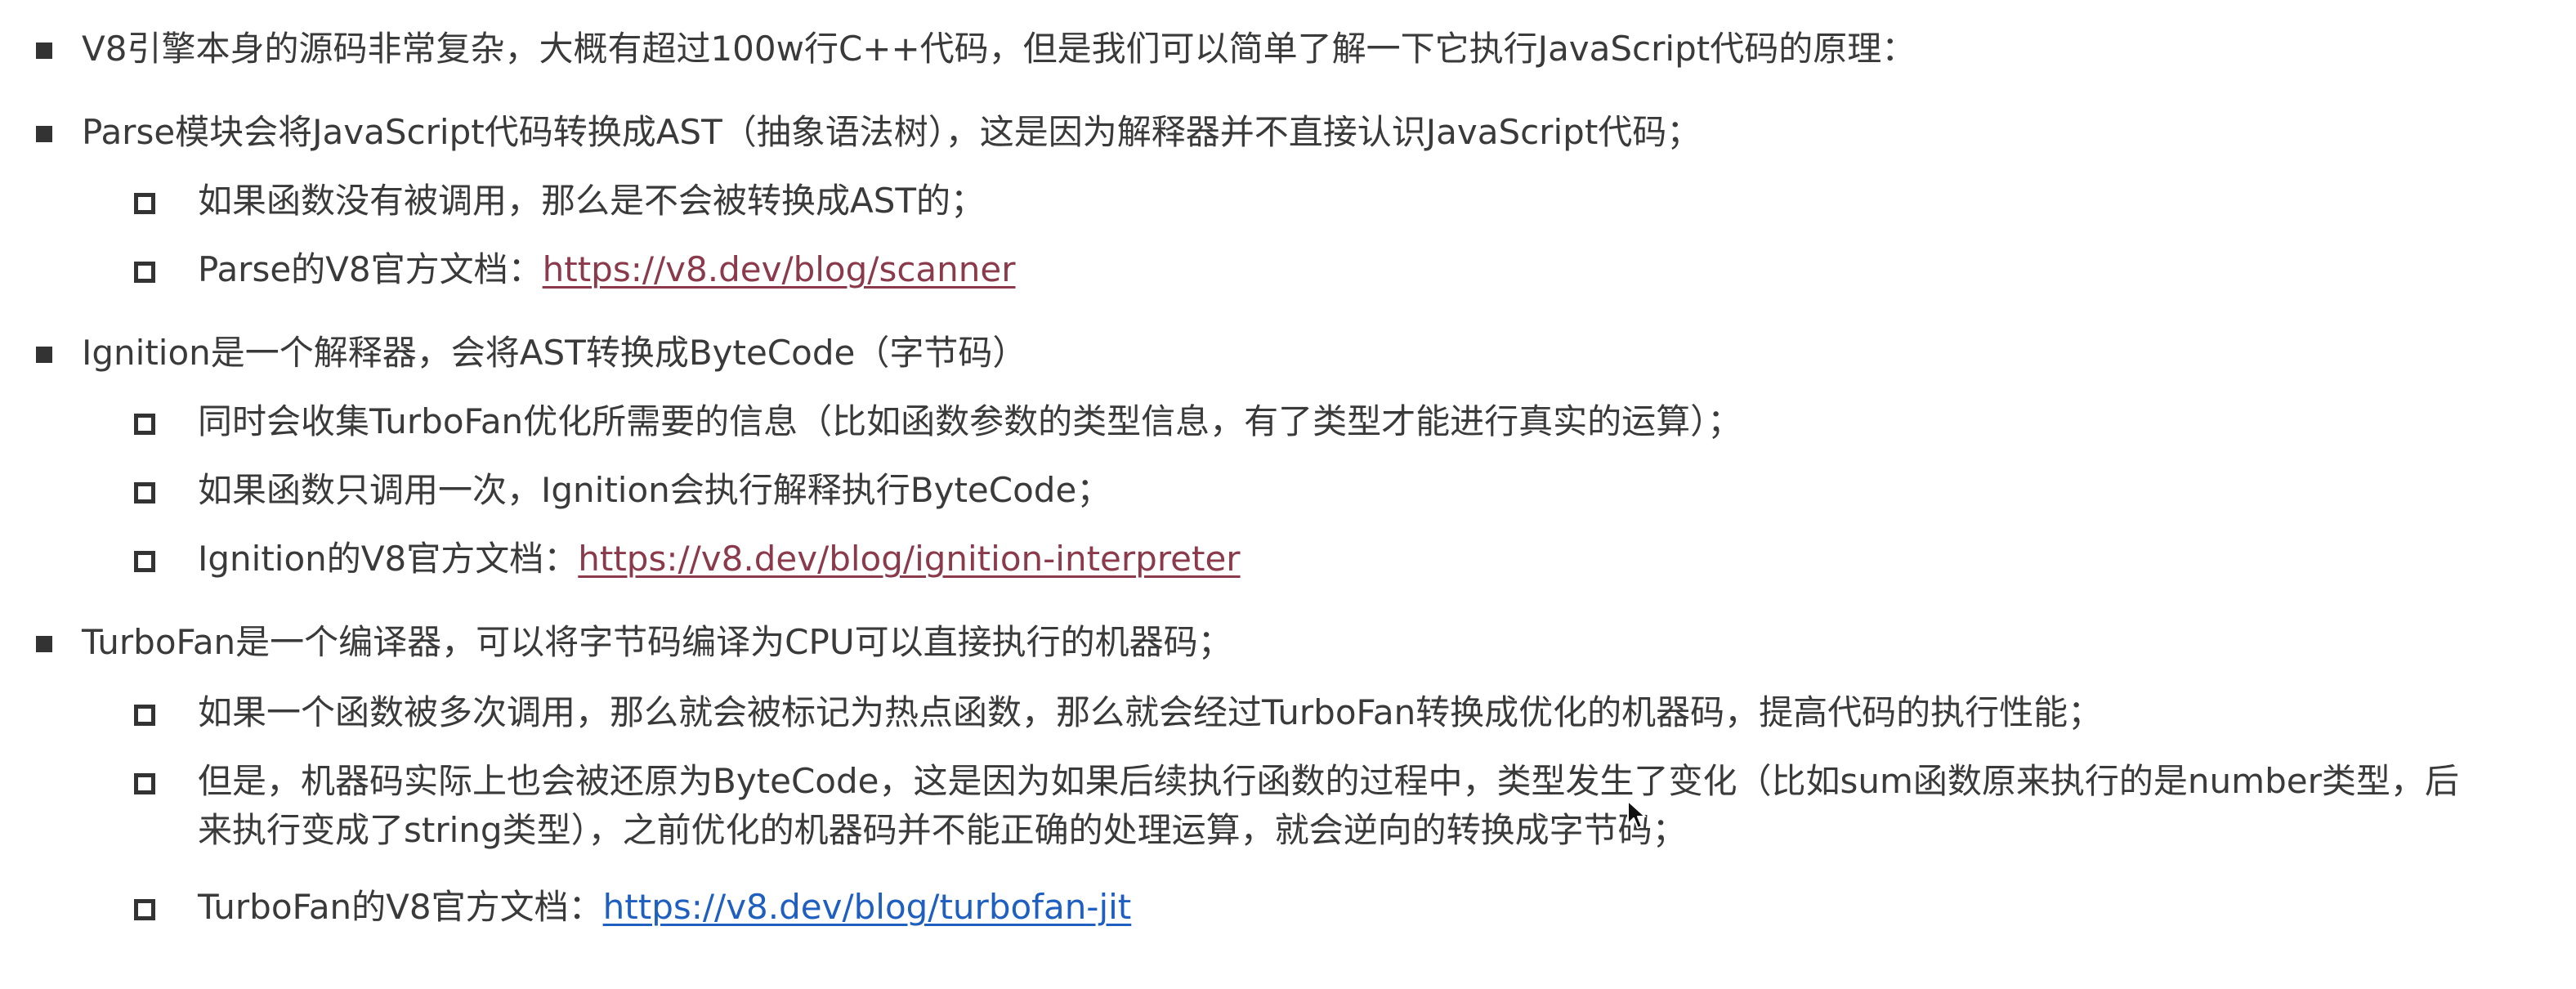 The height and width of the screenshot is (989, 2576). What do you see at coordinates (388, 559) in the screenshot?
I see `list-item-text: Ignition的V8官方文档：` at bounding box center [388, 559].